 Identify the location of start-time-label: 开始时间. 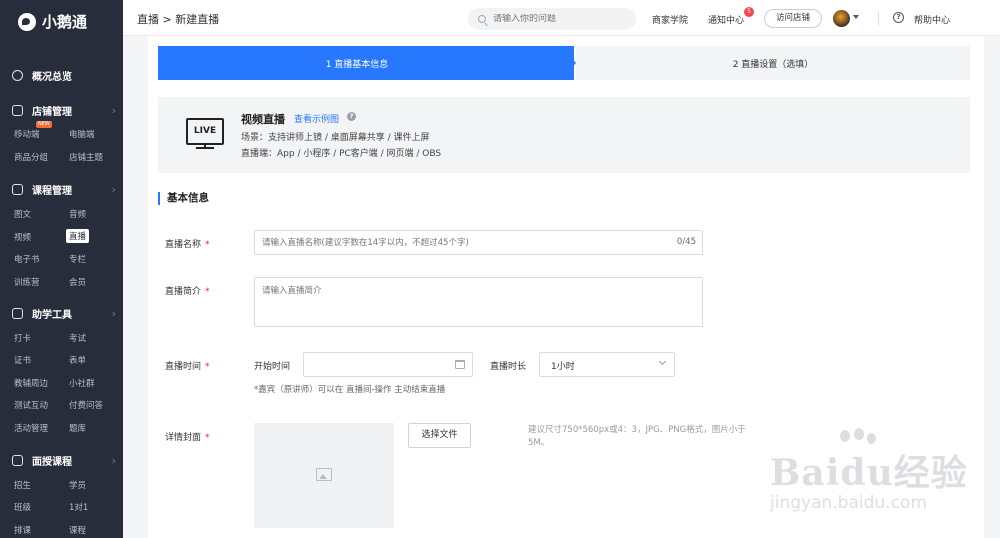
(272, 367).